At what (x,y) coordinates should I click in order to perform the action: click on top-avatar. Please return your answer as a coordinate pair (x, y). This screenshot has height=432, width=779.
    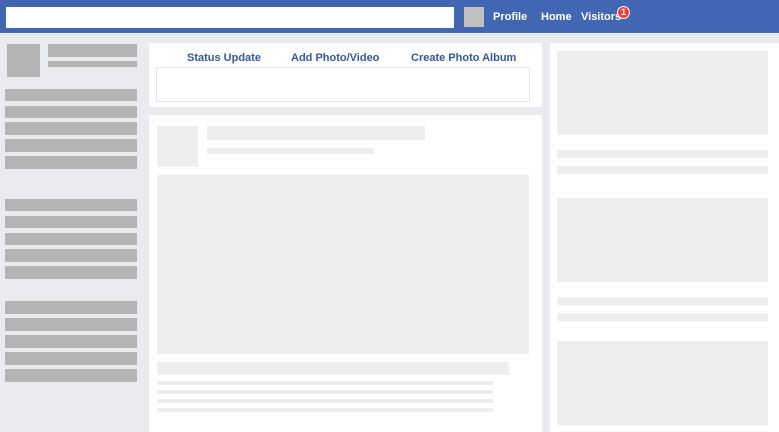
    Looking at the image, I should click on (474, 17).